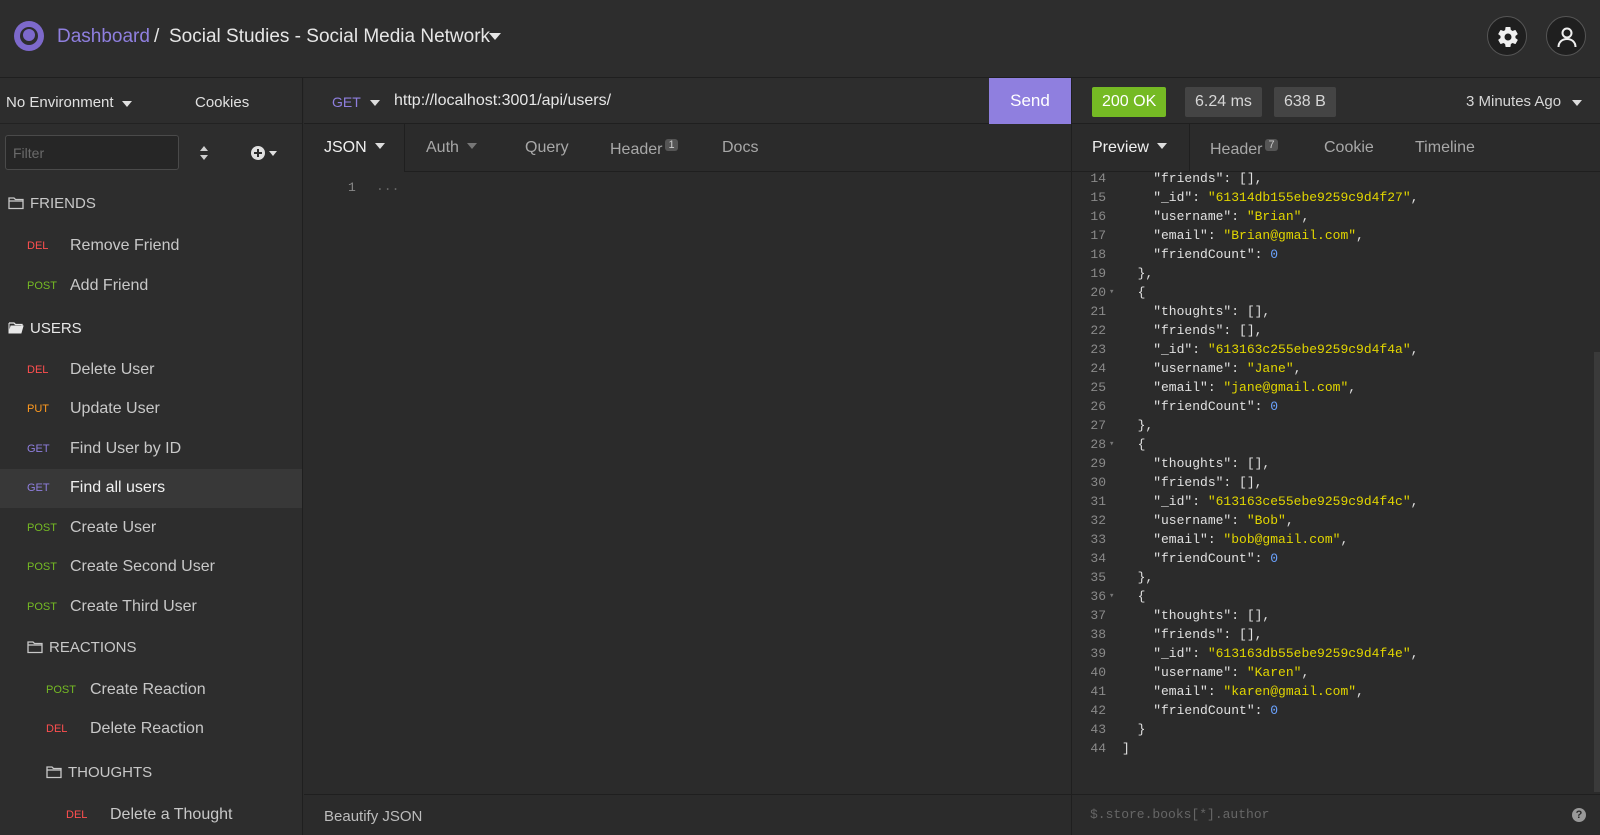  I want to click on sort-icon, so click(204, 153).